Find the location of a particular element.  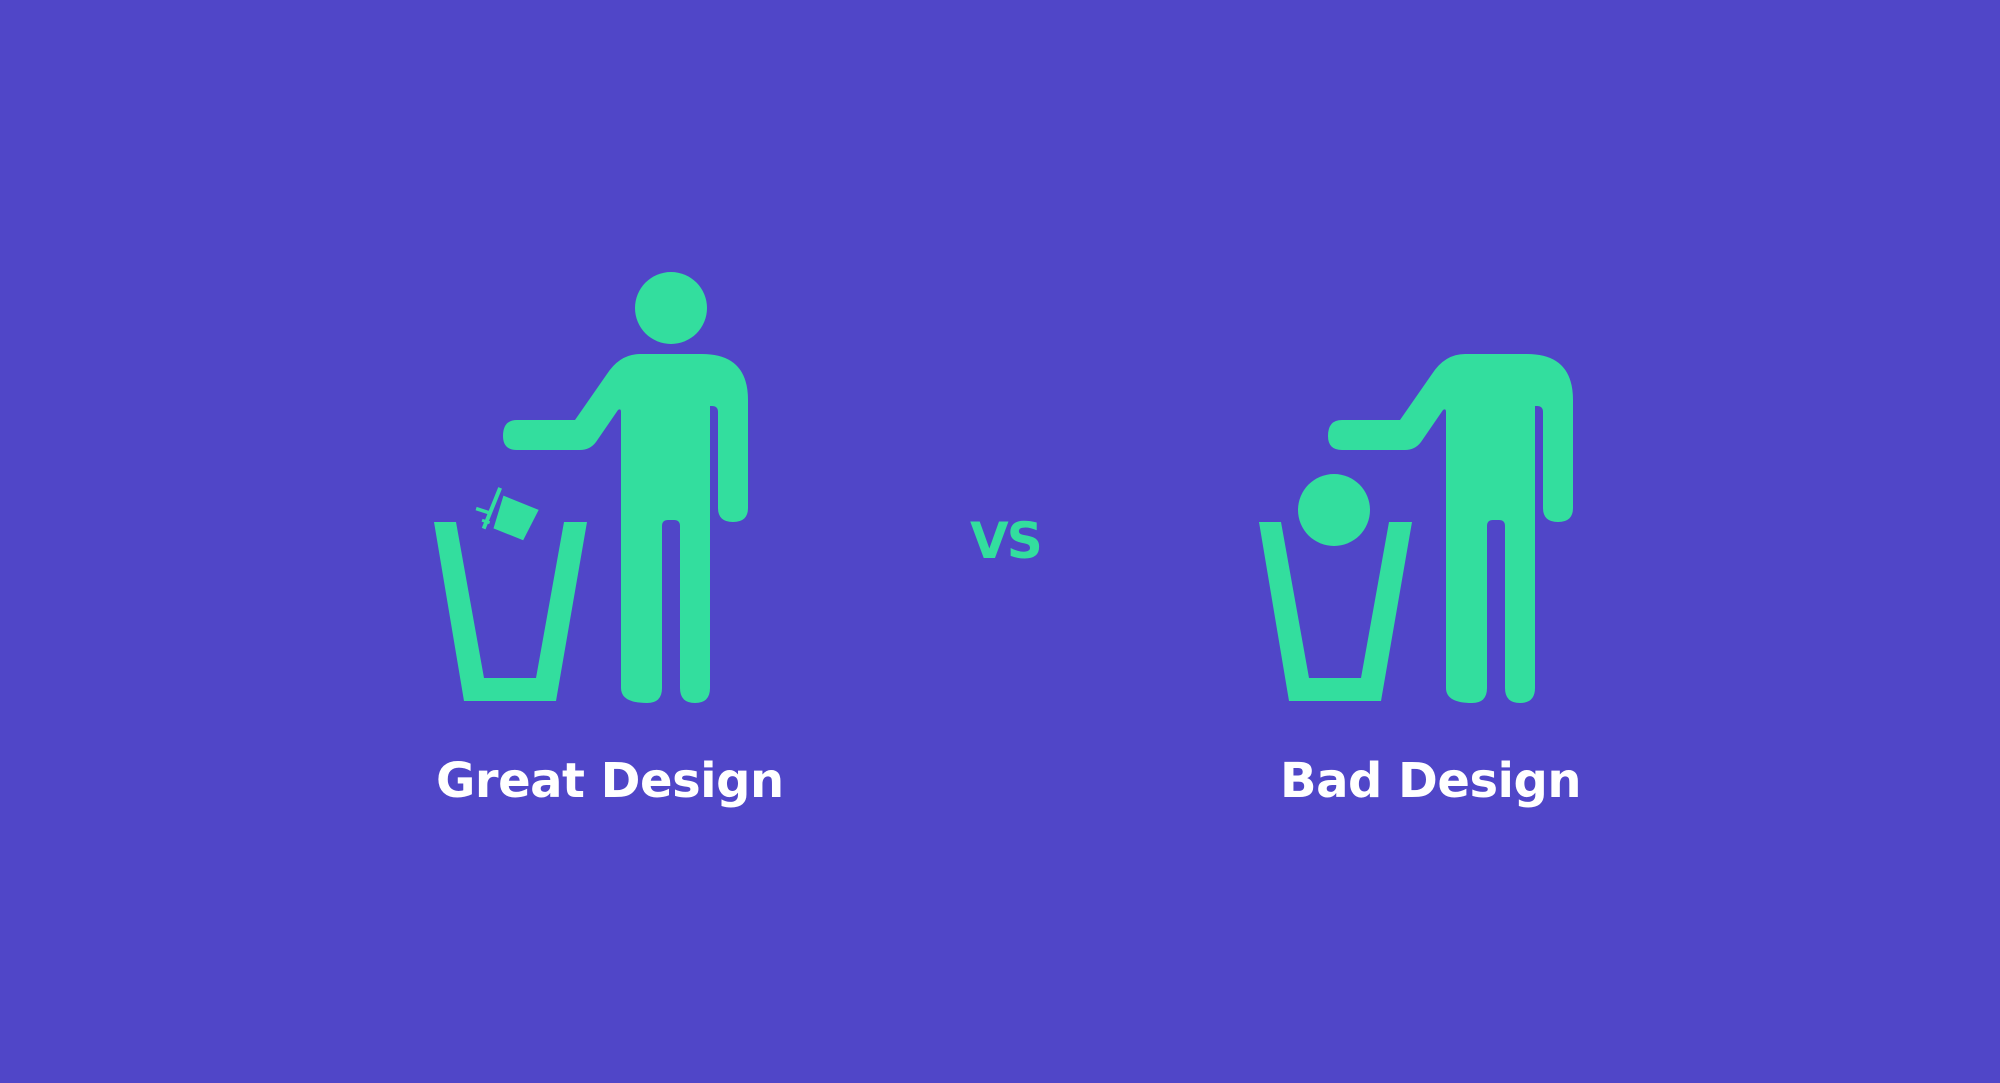

great-design-label: Great Design is located at coordinates (610, 781).